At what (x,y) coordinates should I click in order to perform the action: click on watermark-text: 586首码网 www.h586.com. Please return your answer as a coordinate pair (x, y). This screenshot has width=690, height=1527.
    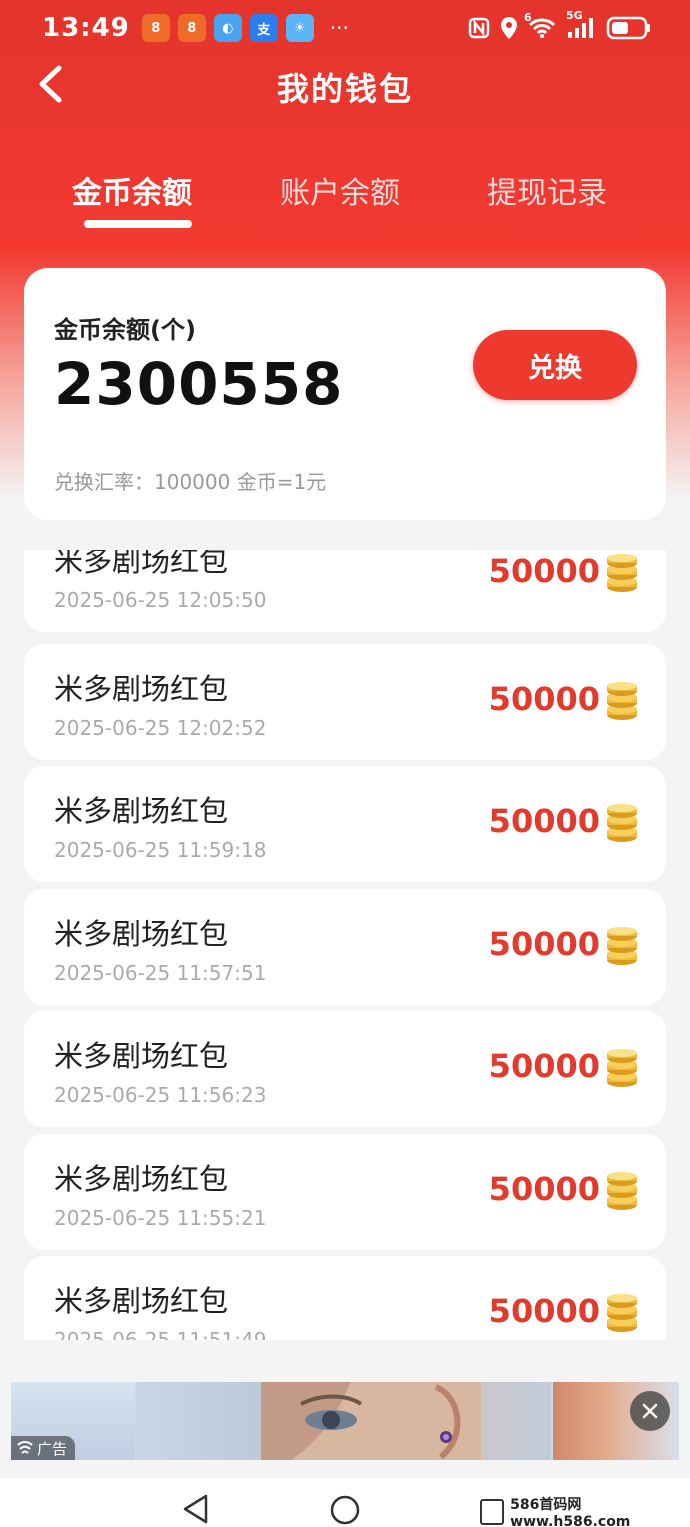
    Looking at the image, I should click on (570, 1512).